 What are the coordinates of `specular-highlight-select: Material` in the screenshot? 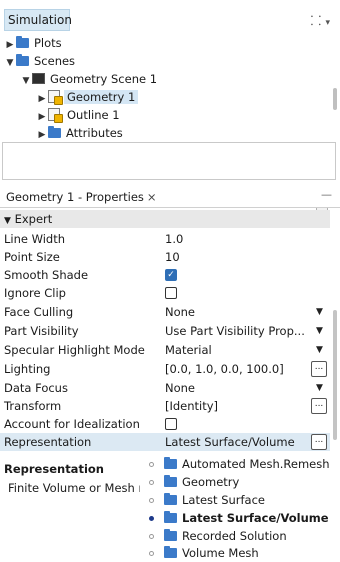 It's located at (188, 350).